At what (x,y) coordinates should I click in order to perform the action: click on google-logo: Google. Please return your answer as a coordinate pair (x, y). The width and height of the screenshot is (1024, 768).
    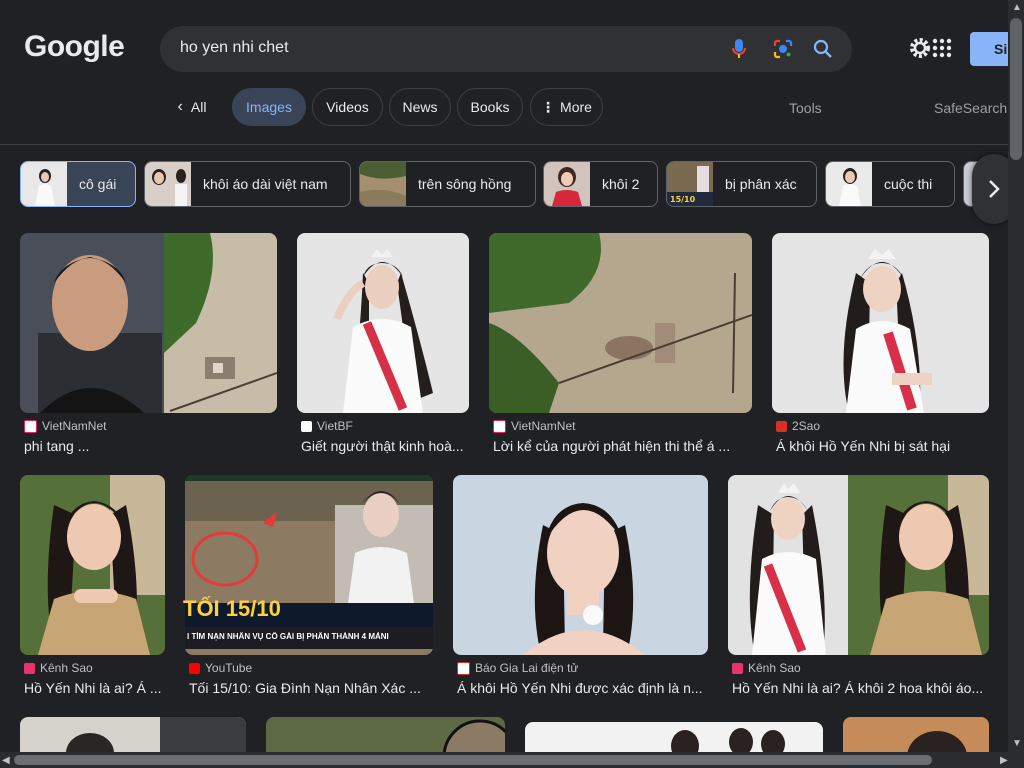
    Looking at the image, I should click on (74, 47).